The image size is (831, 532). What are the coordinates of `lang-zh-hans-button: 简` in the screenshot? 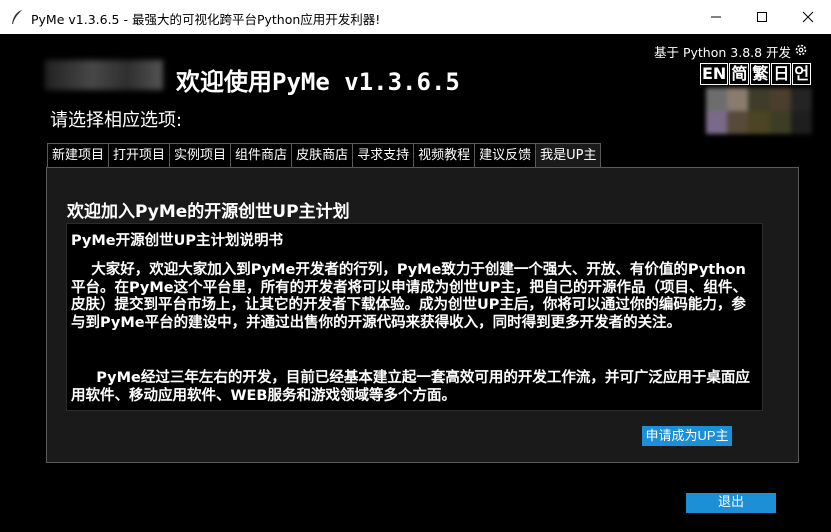 It's located at (739, 74).